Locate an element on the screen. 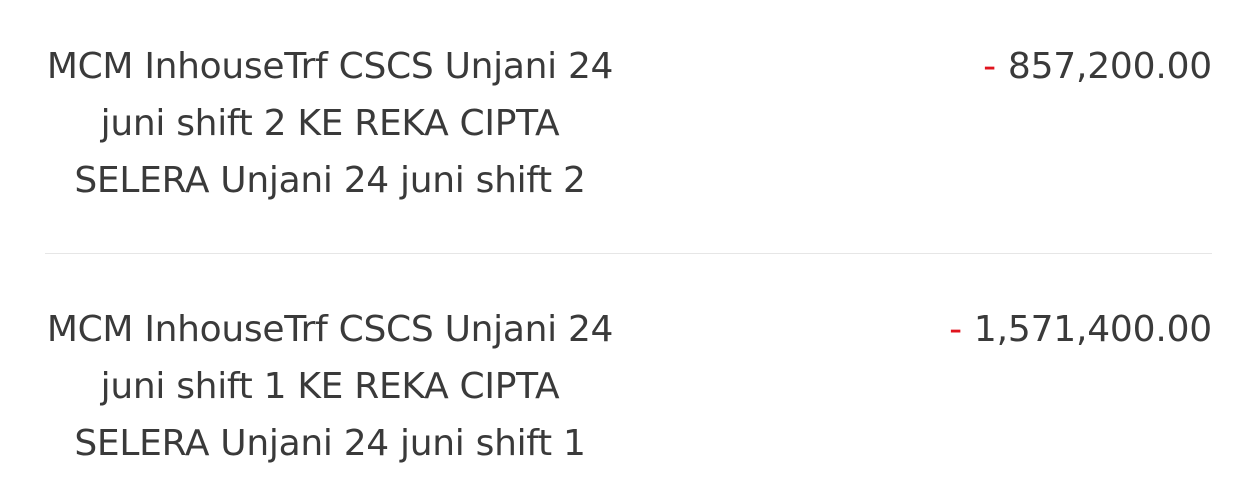  transaction-amount: -857,200.00 is located at coordinates (1097, 66).